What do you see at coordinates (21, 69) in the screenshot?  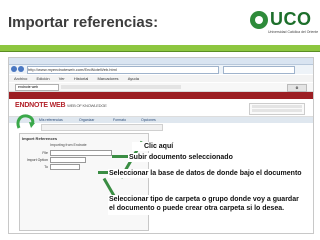 I see `forward-icon` at bounding box center [21, 69].